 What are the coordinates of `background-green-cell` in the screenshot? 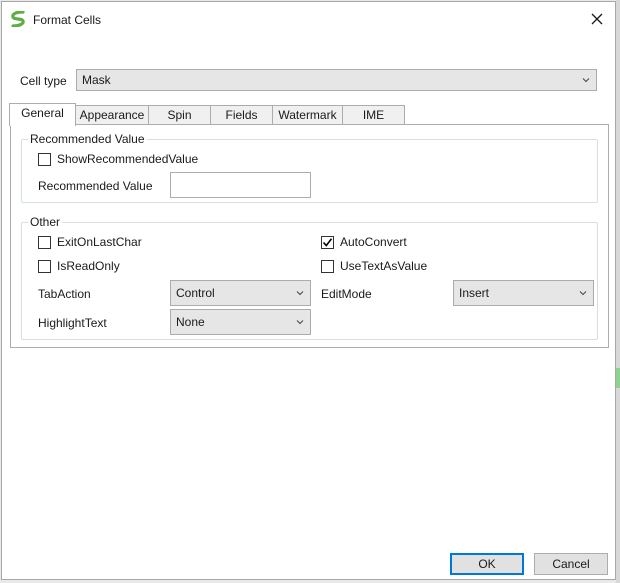 It's located at (618, 378).